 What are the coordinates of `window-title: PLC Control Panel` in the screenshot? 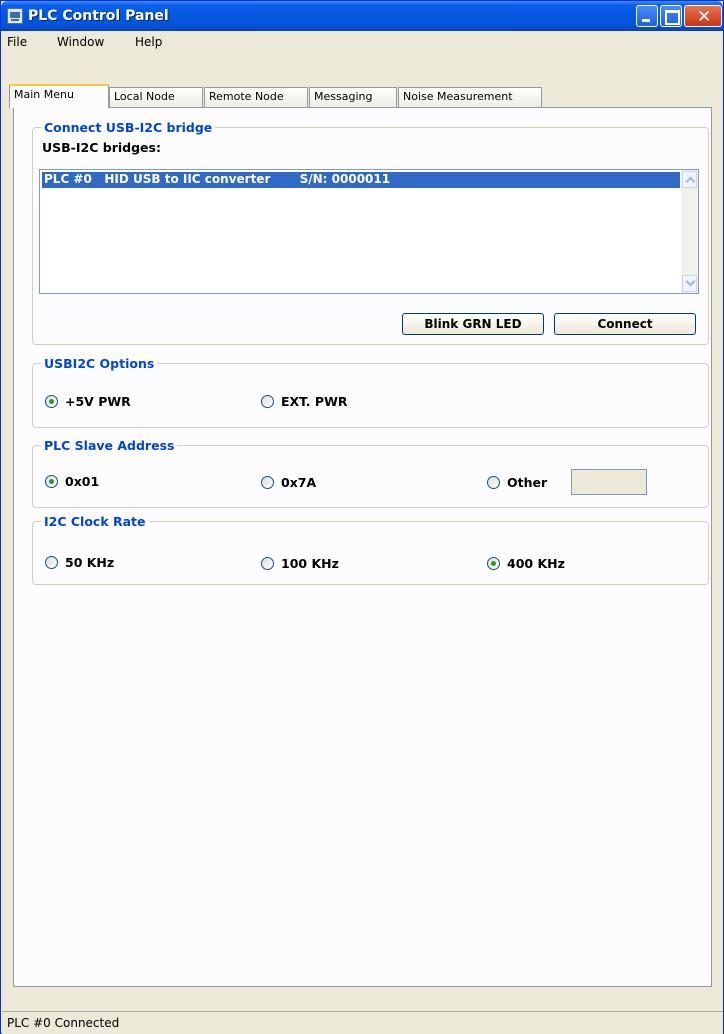 It's located at (98, 16).